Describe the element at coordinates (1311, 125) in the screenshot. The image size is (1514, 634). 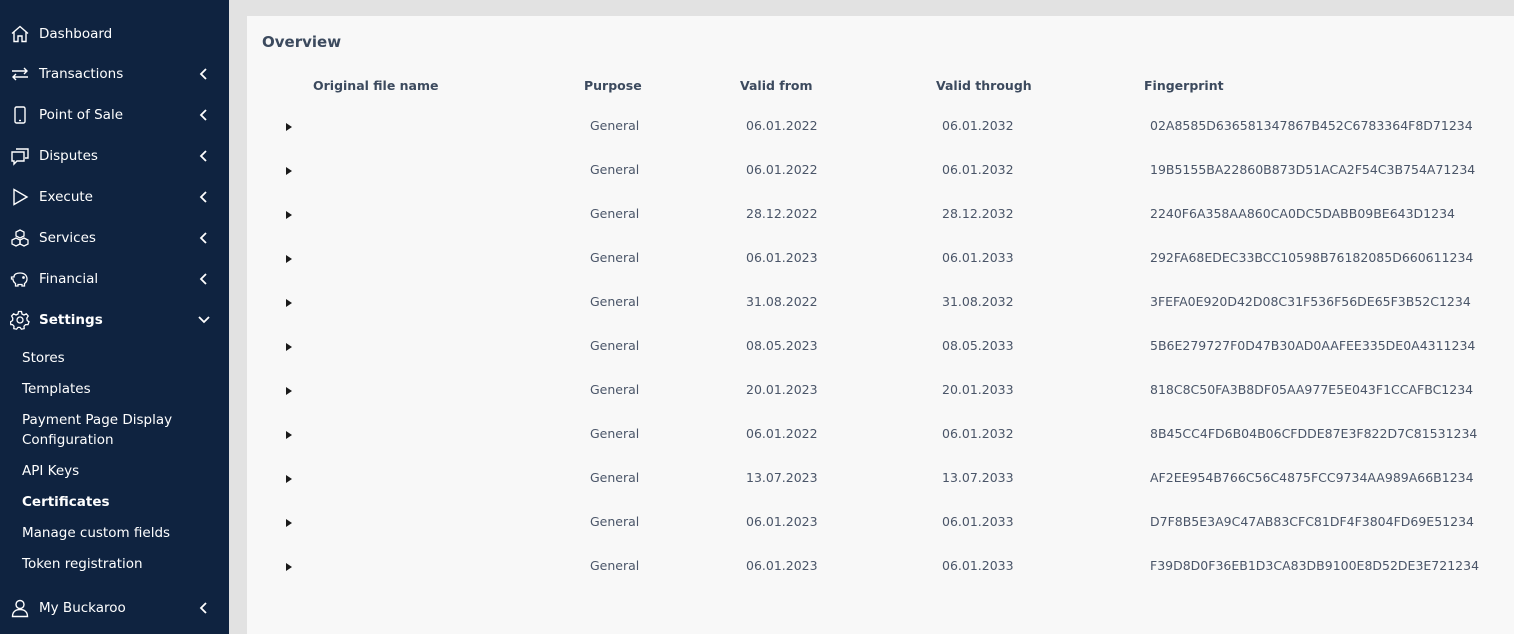
I see `cell-fingerprint: 02A8585D636581347867B452C6783364F8D71234` at that location.